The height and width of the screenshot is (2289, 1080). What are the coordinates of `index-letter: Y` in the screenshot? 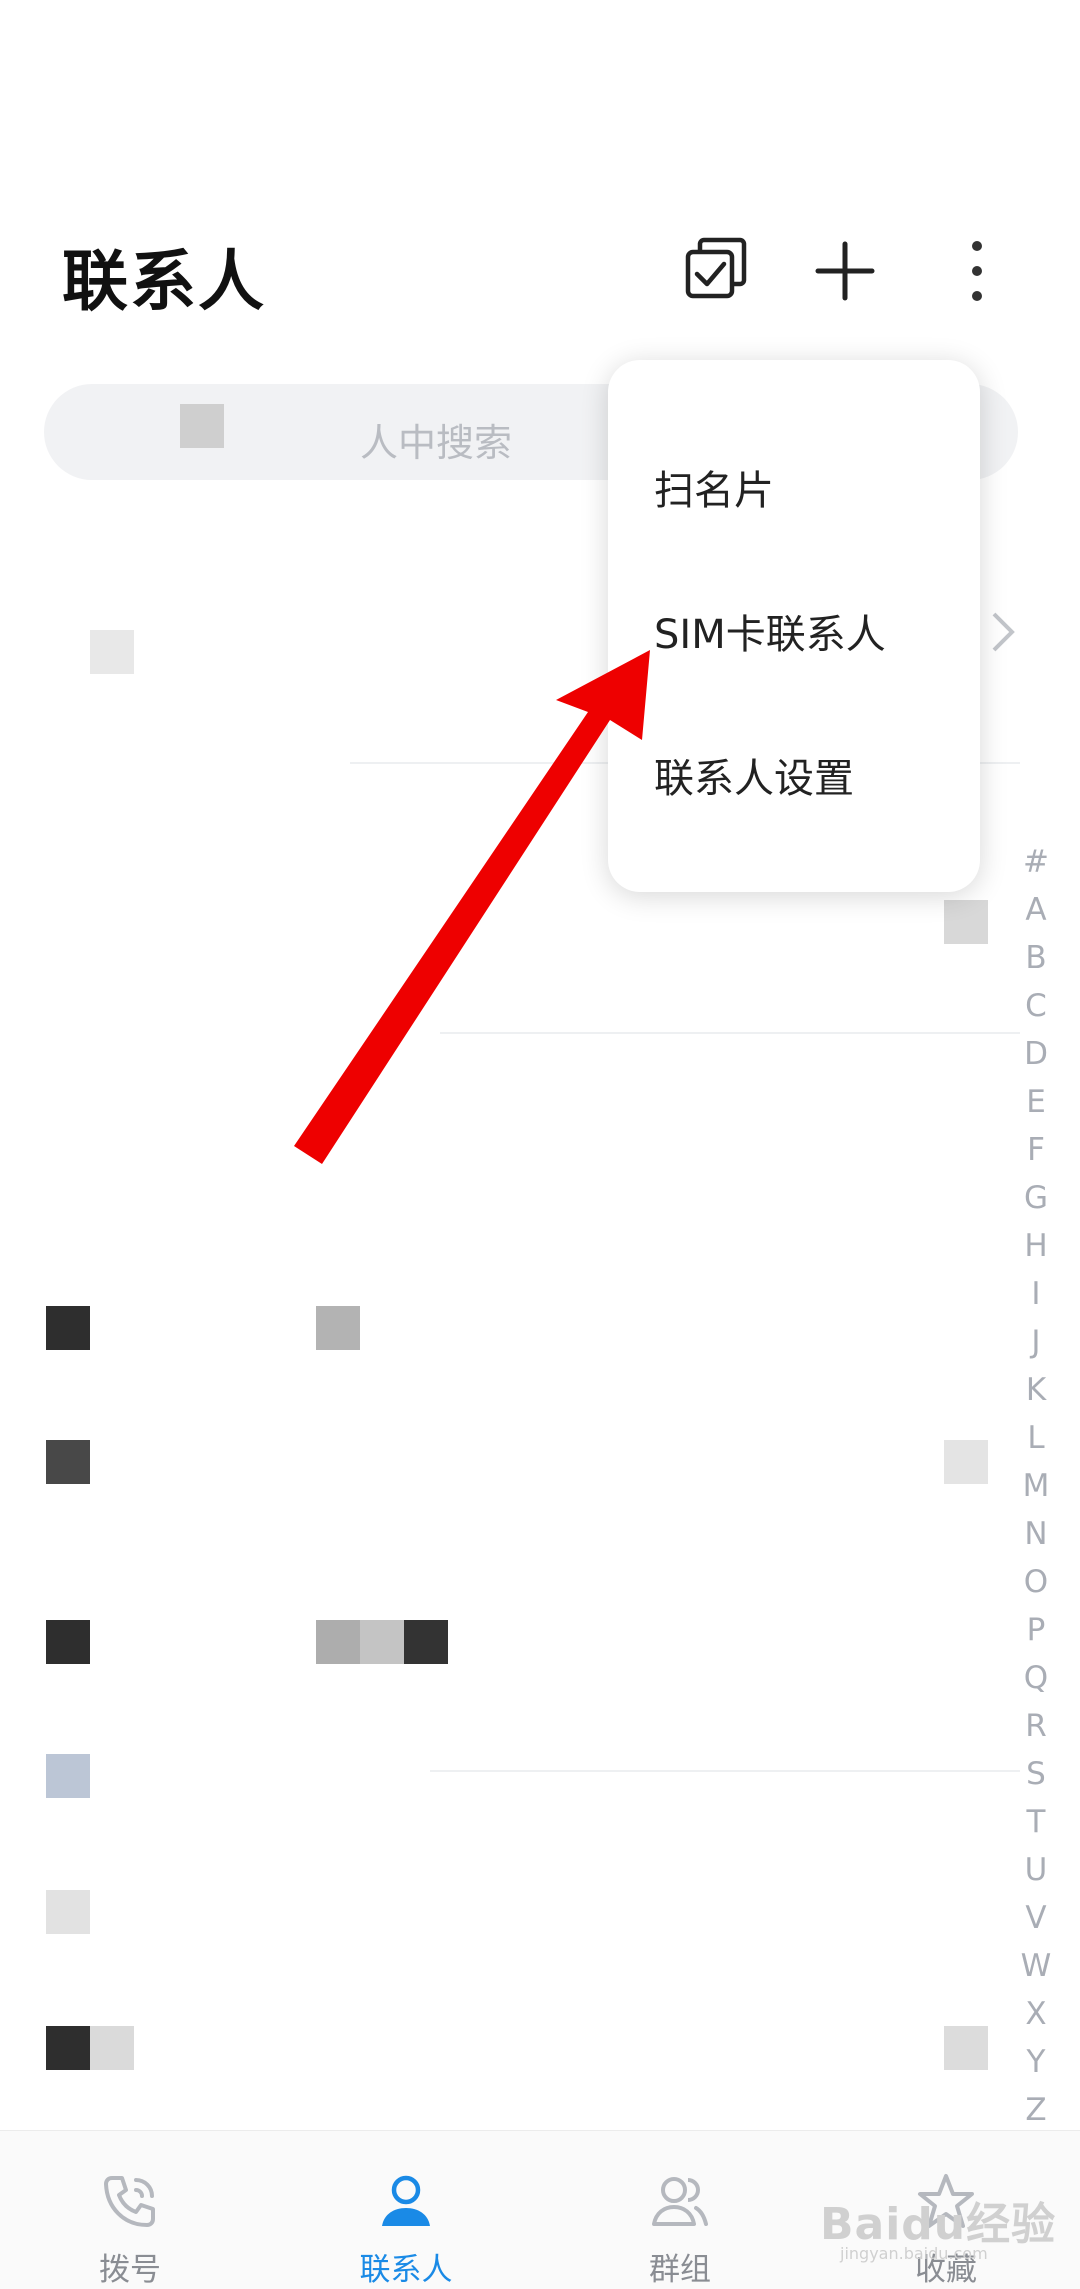 It's located at (1036, 2062).